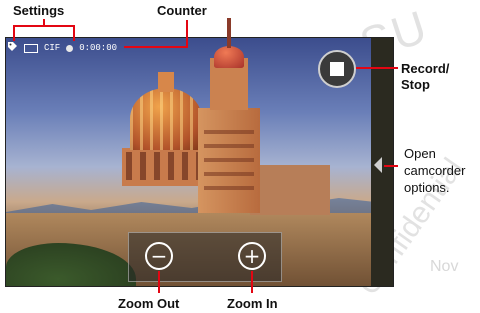  Describe the element at coordinates (166, 166) in the screenshot. I see `cathedral-windows` at that location.